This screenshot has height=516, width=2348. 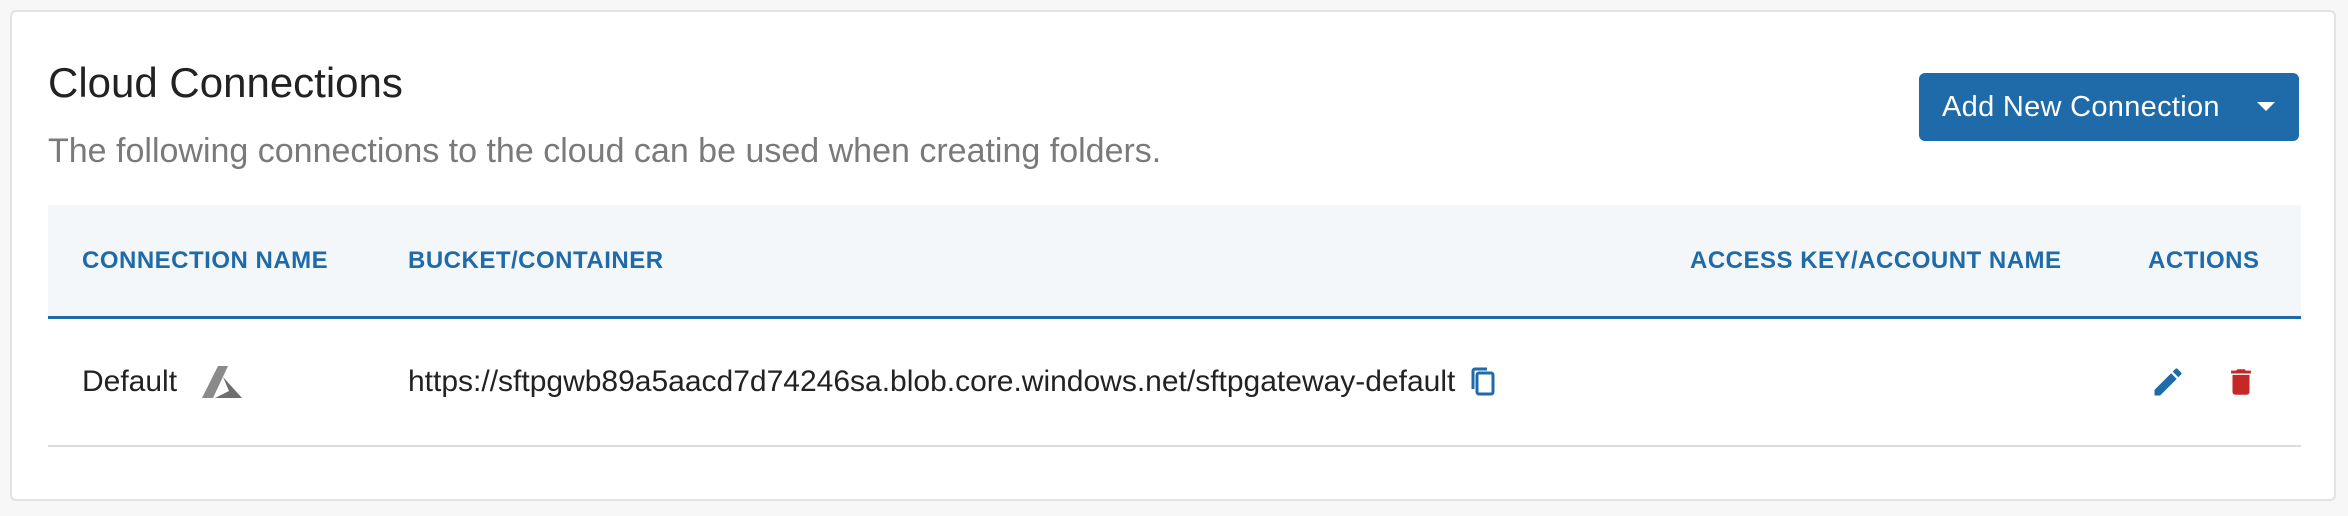 What do you see at coordinates (2266, 106) in the screenshot?
I see `caret-down-icon` at bounding box center [2266, 106].